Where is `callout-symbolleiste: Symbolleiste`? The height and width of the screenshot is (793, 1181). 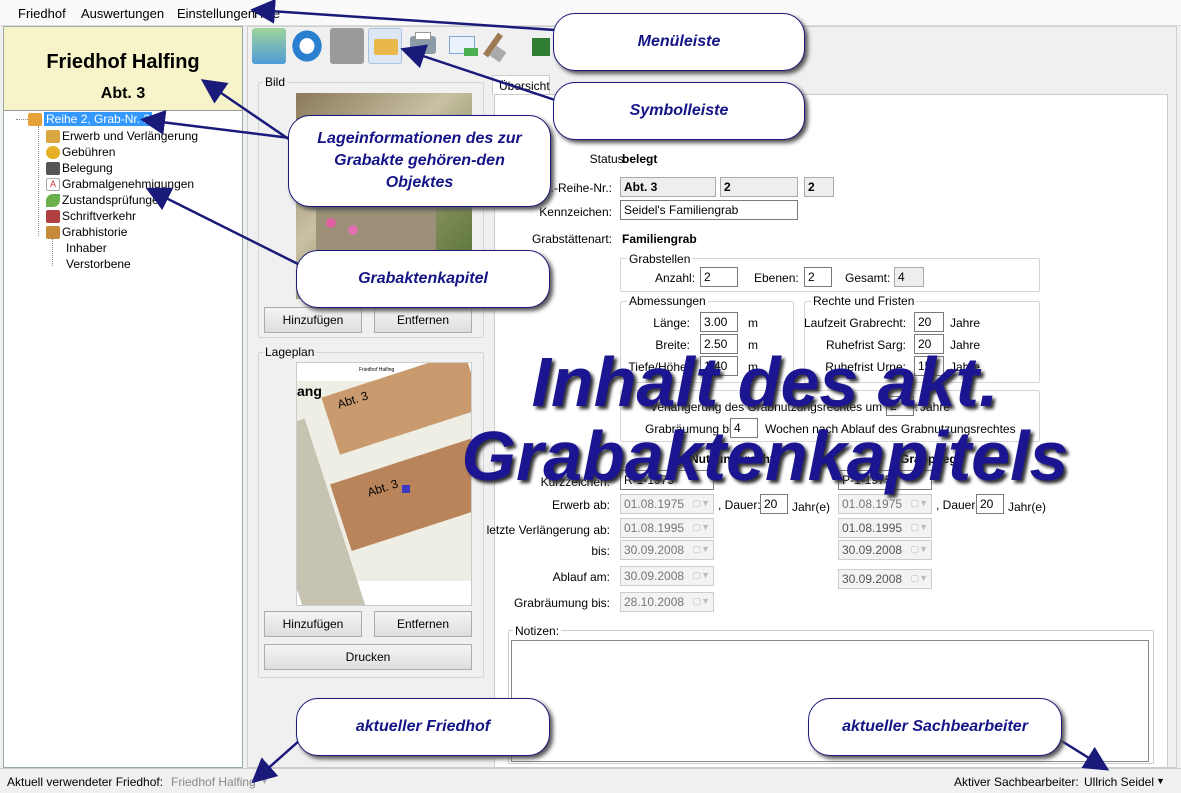 callout-symbolleiste: Symbolleiste is located at coordinates (679, 111).